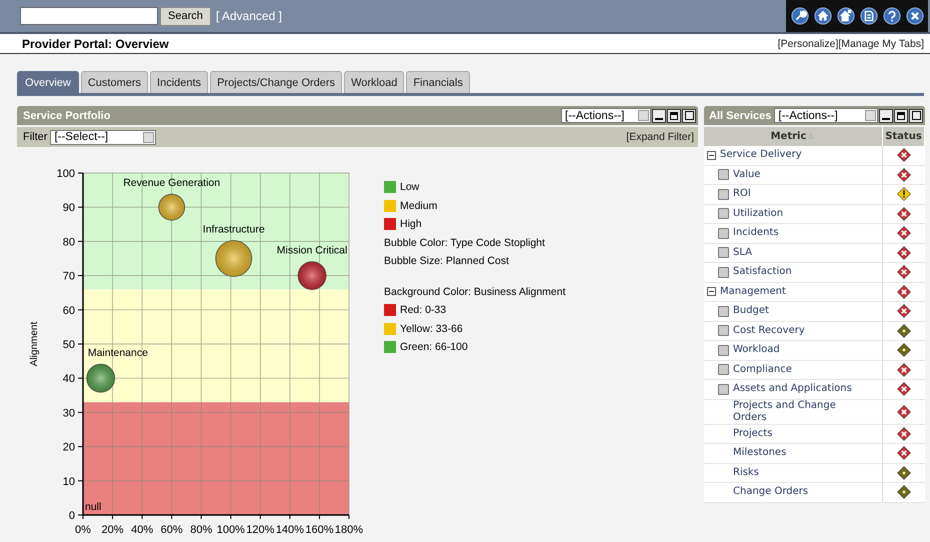 The height and width of the screenshot is (542, 930). What do you see at coordinates (95, 43) in the screenshot?
I see `page-title: Provider Portal: Overview` at bounding box center [95, 43].